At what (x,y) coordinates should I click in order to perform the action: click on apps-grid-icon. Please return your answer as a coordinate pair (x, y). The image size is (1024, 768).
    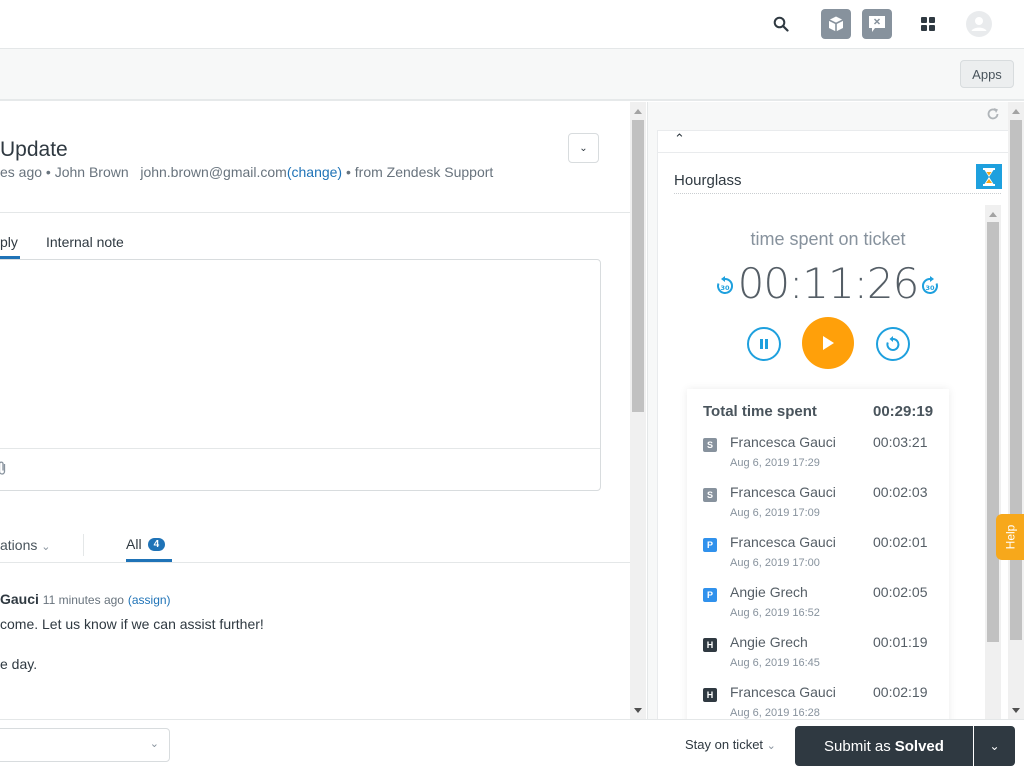
    Looking at the image, I should click on (928, 24).